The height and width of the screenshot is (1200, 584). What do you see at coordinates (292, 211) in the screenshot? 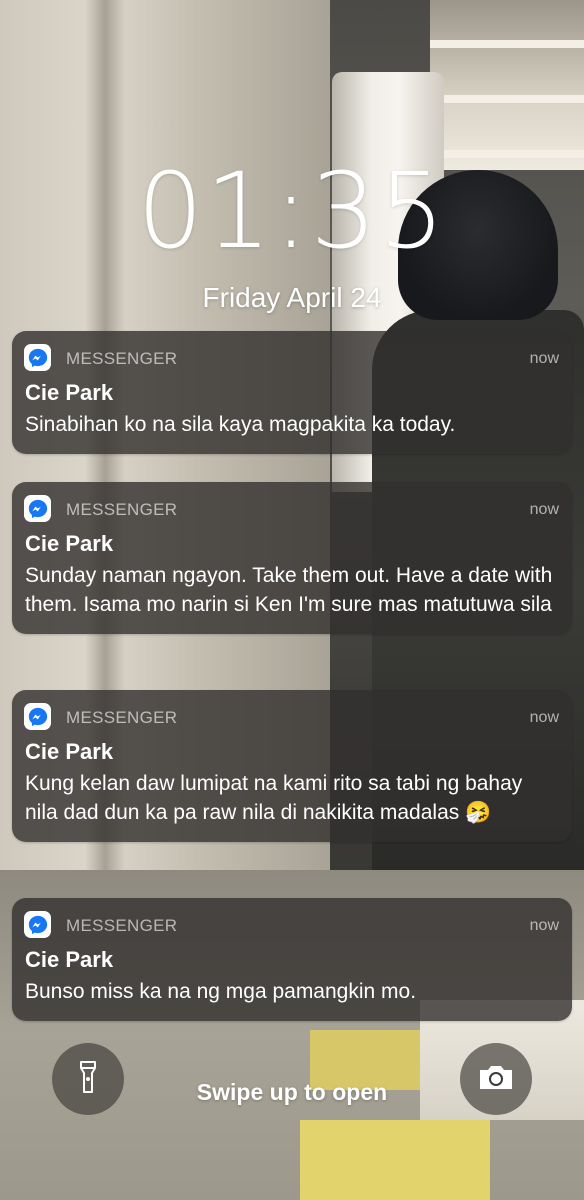
I see `lock-time: 01:35` at bounding box center [292, 211].